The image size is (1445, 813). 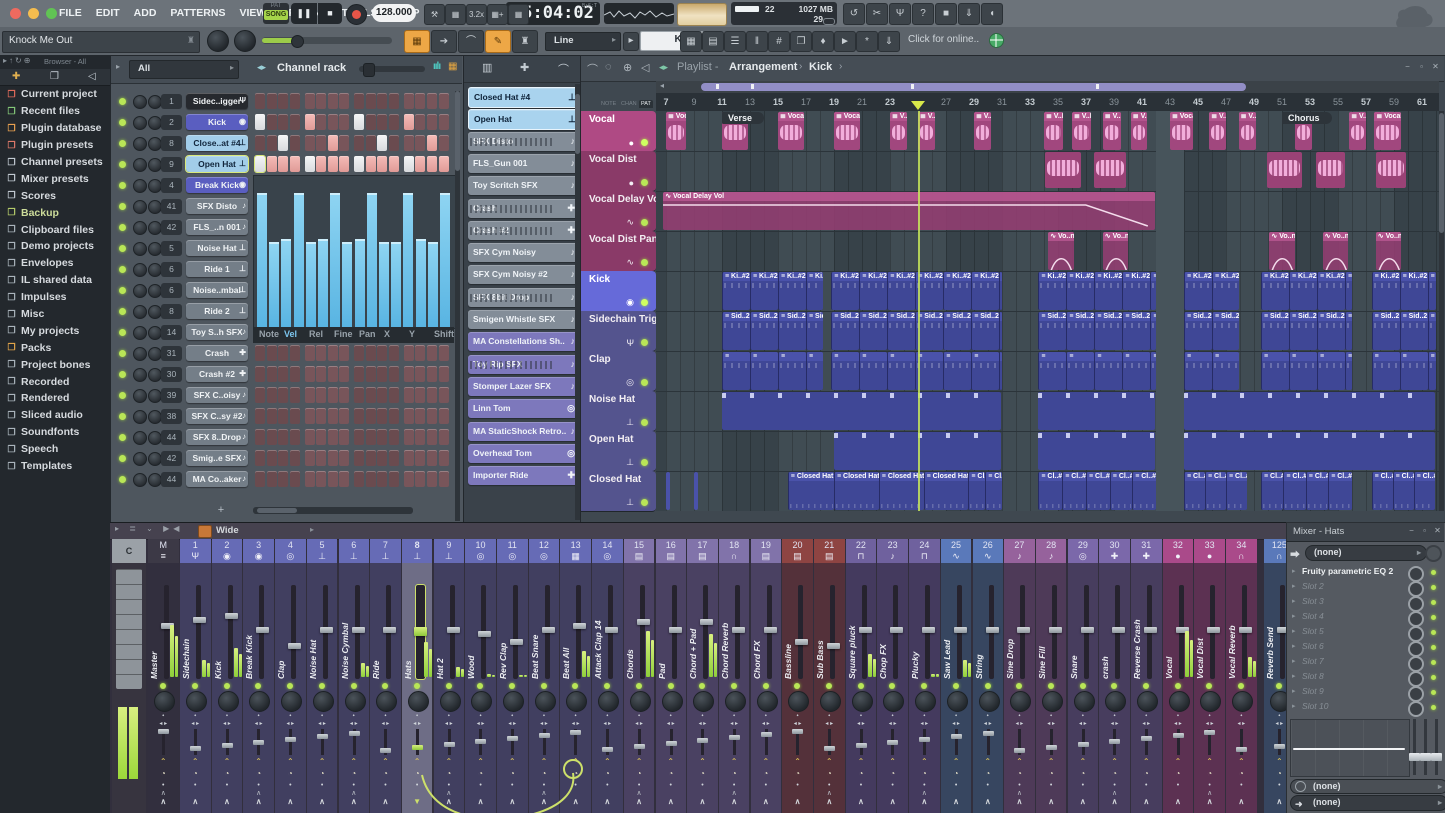 I want to click on channel-button-toy-s-h-sfx: Toy S..h SFX ♪, so click(x=217, y=332).